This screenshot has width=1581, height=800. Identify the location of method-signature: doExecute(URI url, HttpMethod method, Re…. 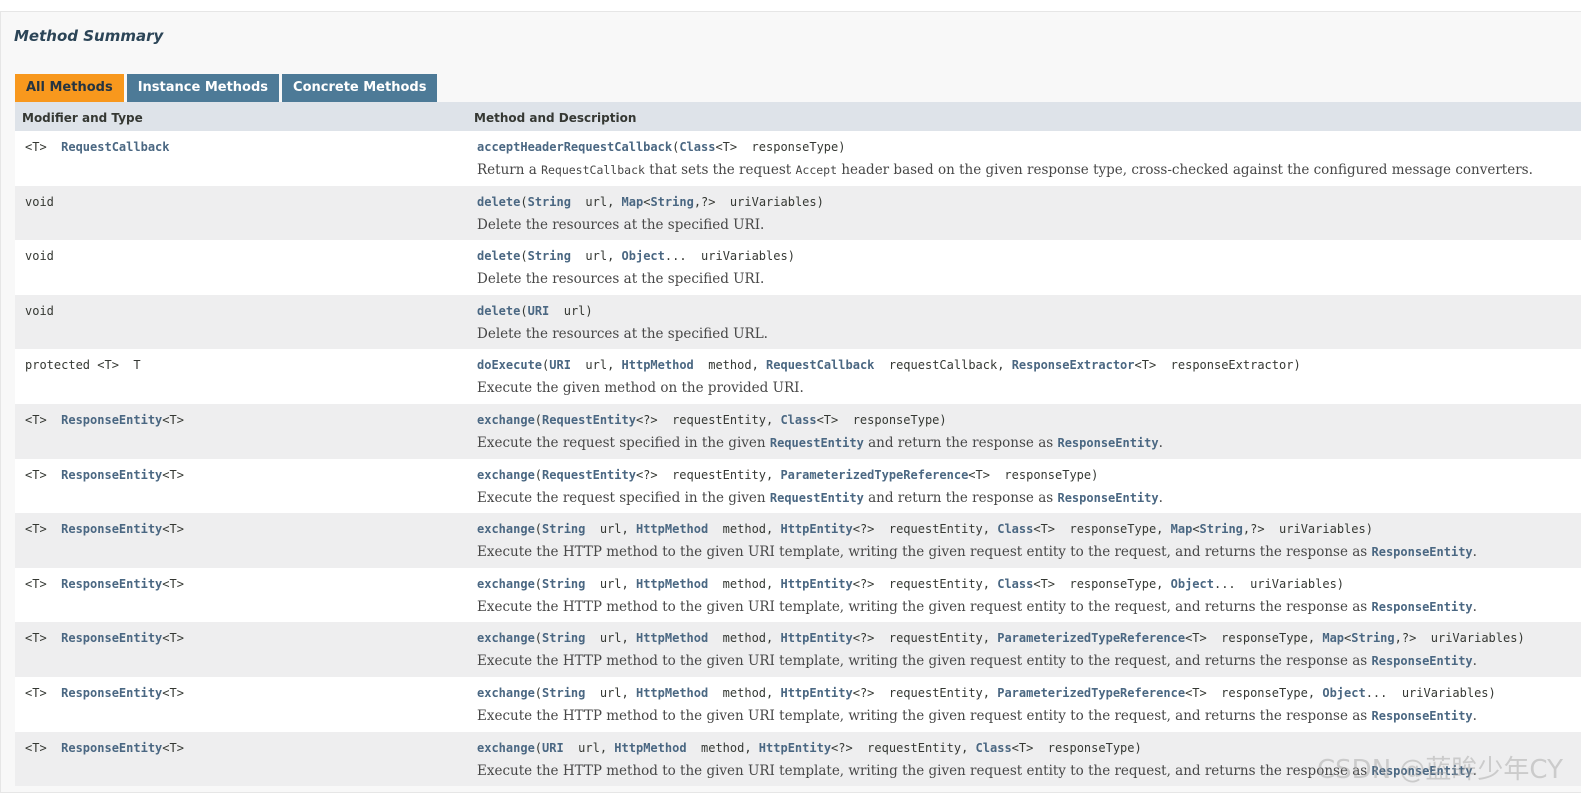
(889, 365).